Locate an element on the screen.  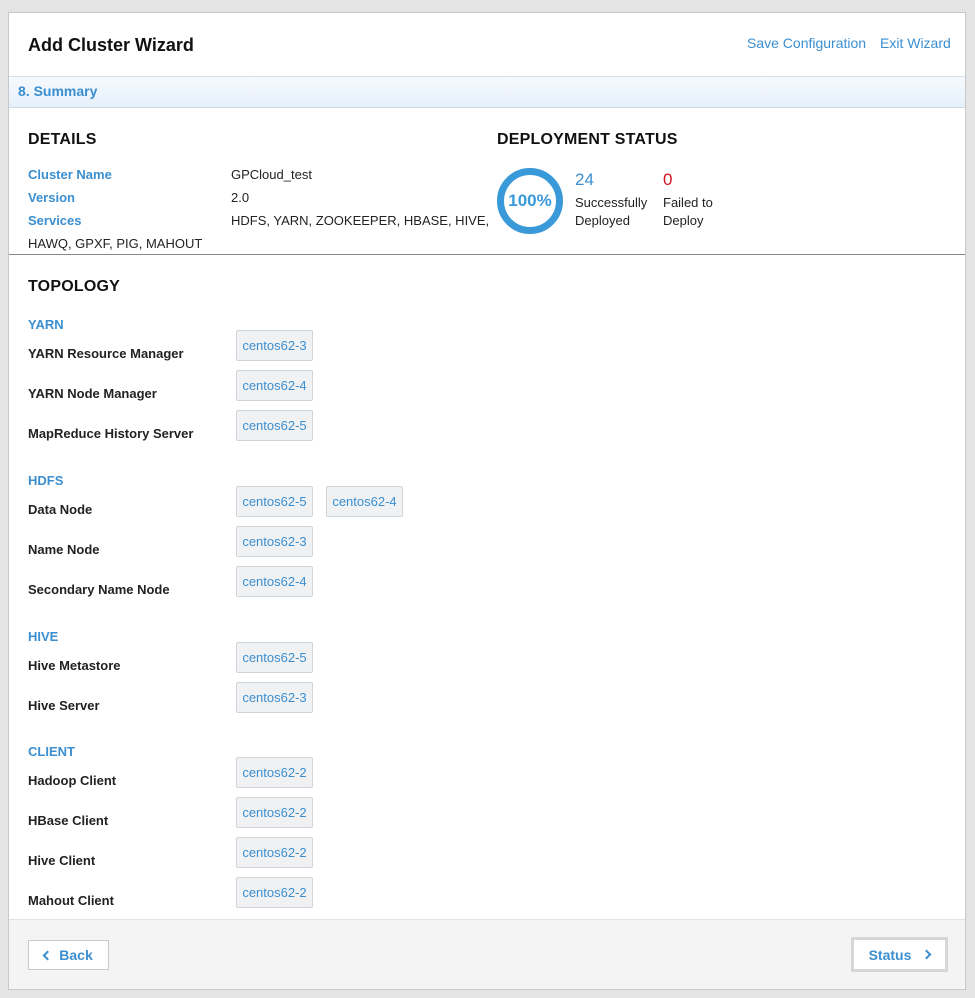
role-hbase-client: HBase Client is located at coordinates (68, 820).